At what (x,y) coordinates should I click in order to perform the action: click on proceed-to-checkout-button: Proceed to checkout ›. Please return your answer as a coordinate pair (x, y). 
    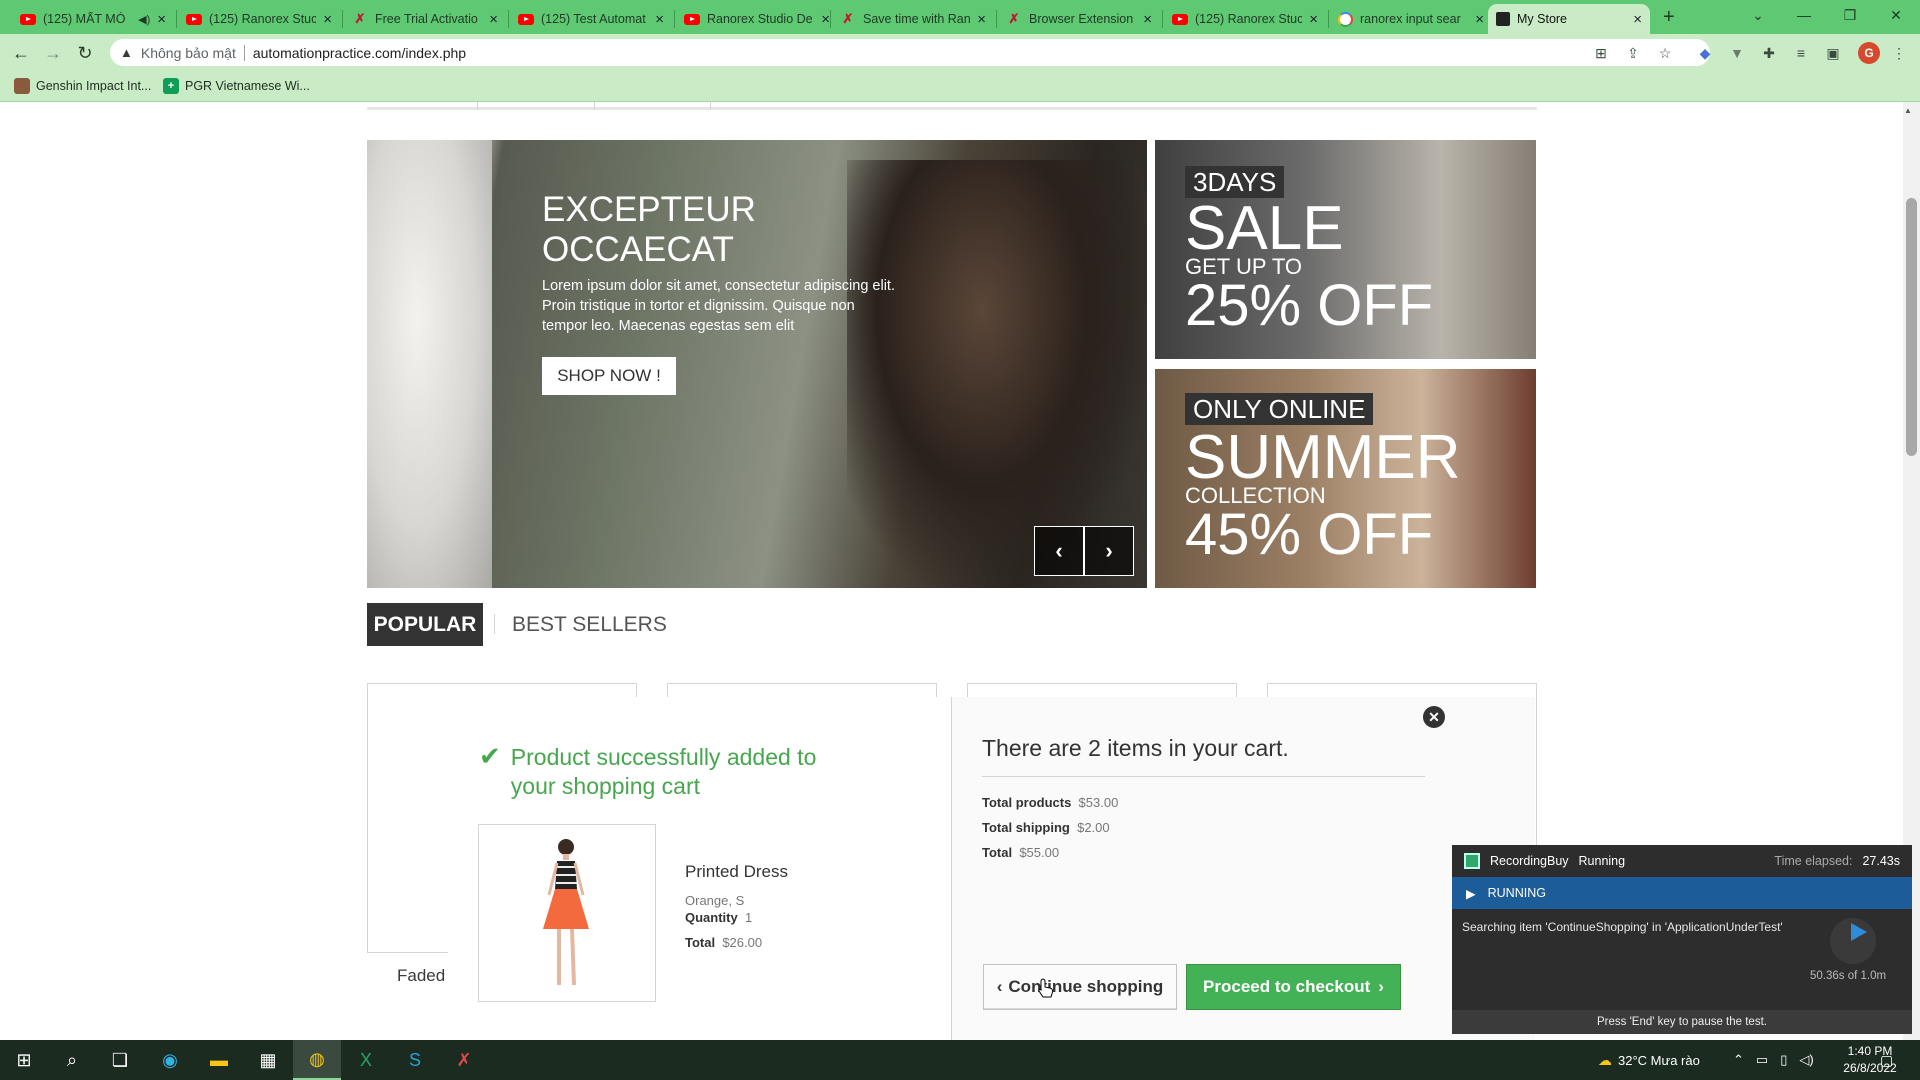
    Looking at the image, I should click on (1293, 987).